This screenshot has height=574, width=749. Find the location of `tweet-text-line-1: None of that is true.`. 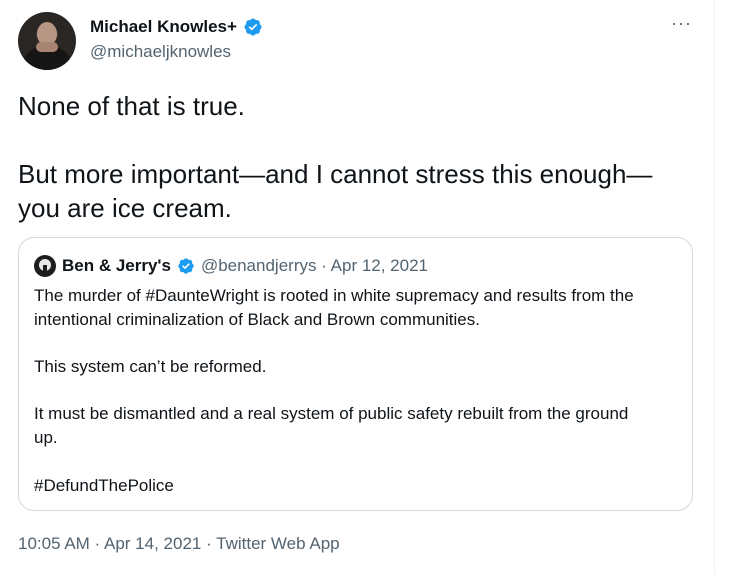

tweet-text-line-1: None of that is true. is located at coordinates (131, 106).